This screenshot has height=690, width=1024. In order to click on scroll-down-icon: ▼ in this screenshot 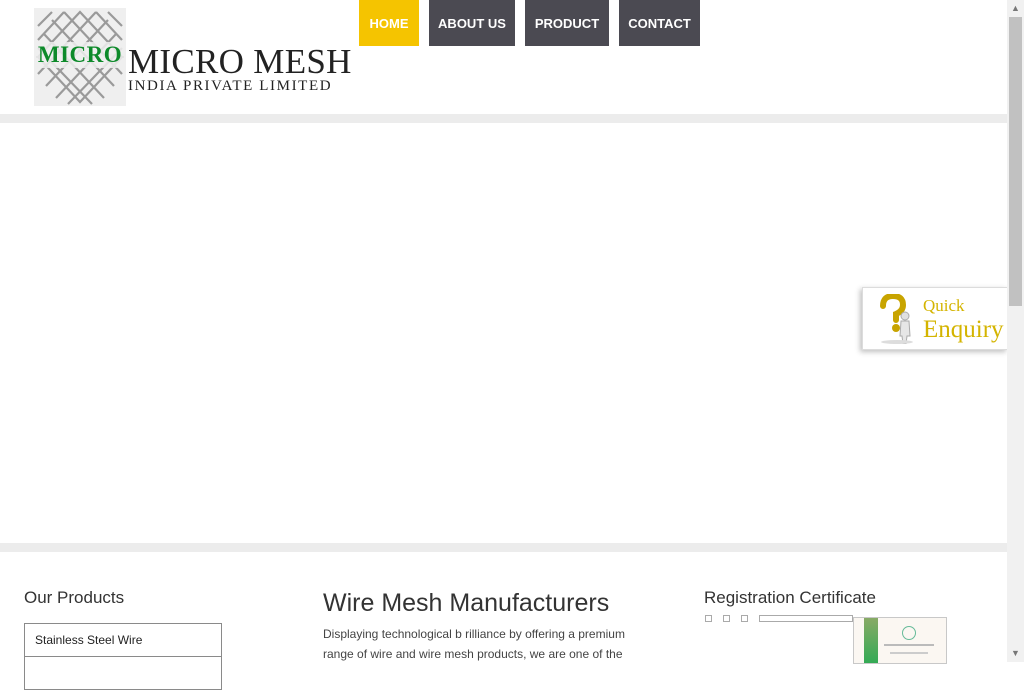, I will do `click(1015, 653)`.